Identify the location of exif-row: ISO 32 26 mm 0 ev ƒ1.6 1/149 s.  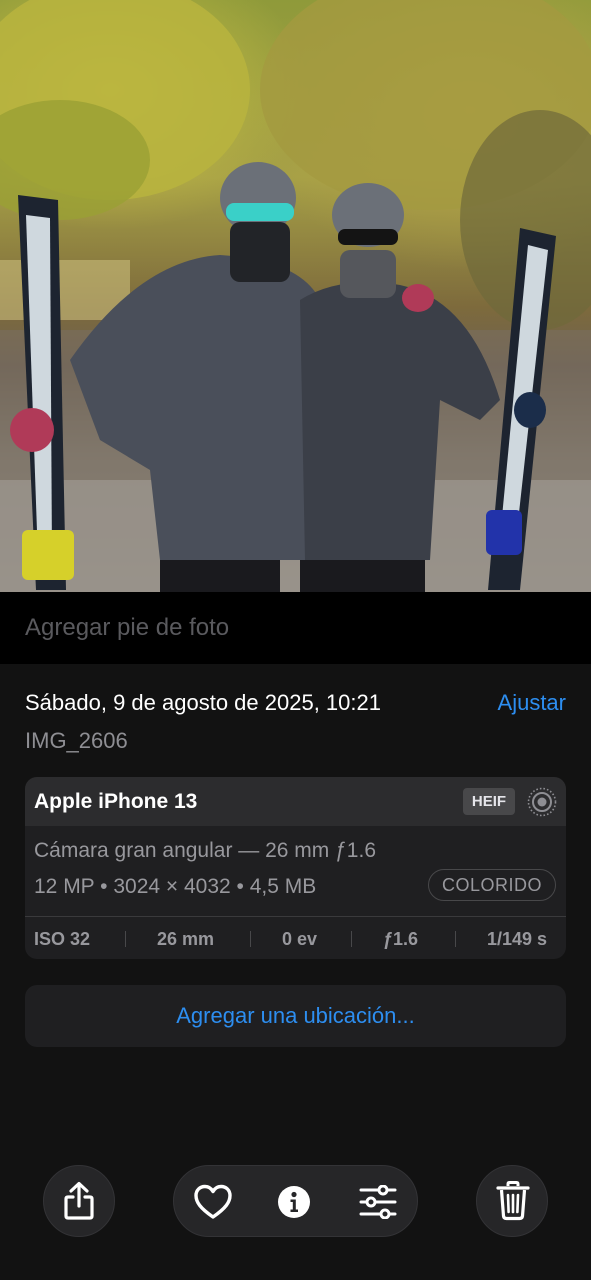
(295, 937).